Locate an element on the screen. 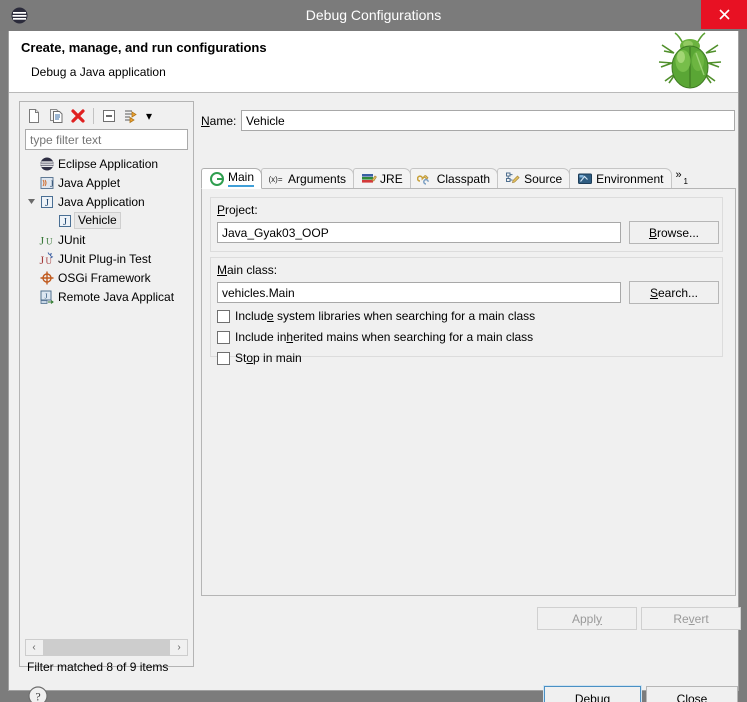  filter-launch-configurations-icon is located at coordinates (131, 116).